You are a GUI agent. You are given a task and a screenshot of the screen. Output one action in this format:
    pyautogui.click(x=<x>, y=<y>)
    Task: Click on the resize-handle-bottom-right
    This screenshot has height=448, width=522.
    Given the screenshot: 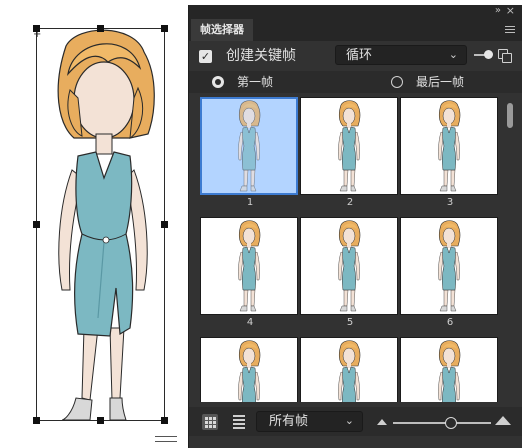 What is the action you would take?
    pyautogui.click(x=164, y=420)
    